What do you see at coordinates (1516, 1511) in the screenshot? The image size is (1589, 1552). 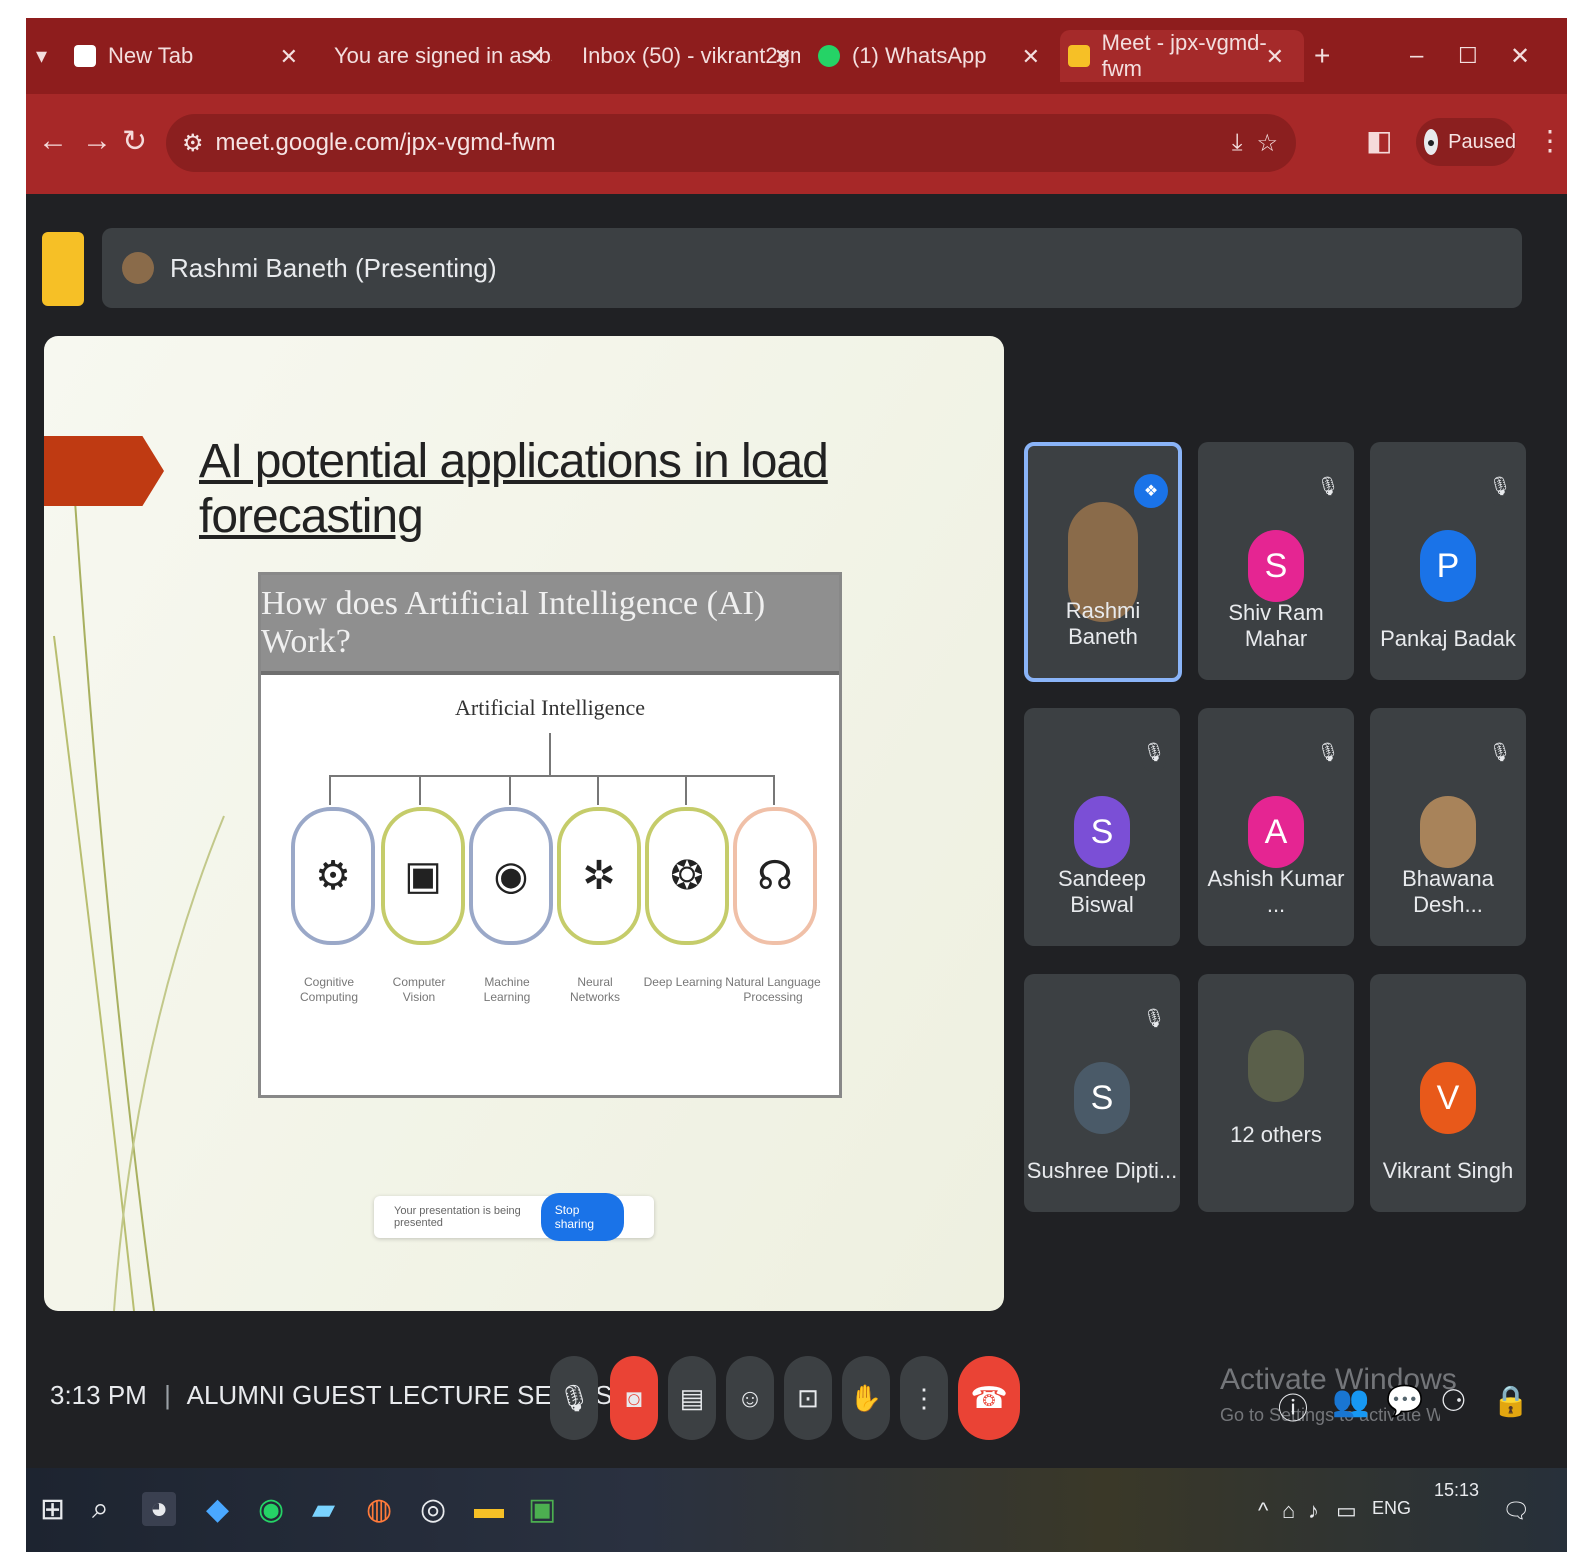 I see `notification-icon: 🗨` at bounding box center [1516, 1511].